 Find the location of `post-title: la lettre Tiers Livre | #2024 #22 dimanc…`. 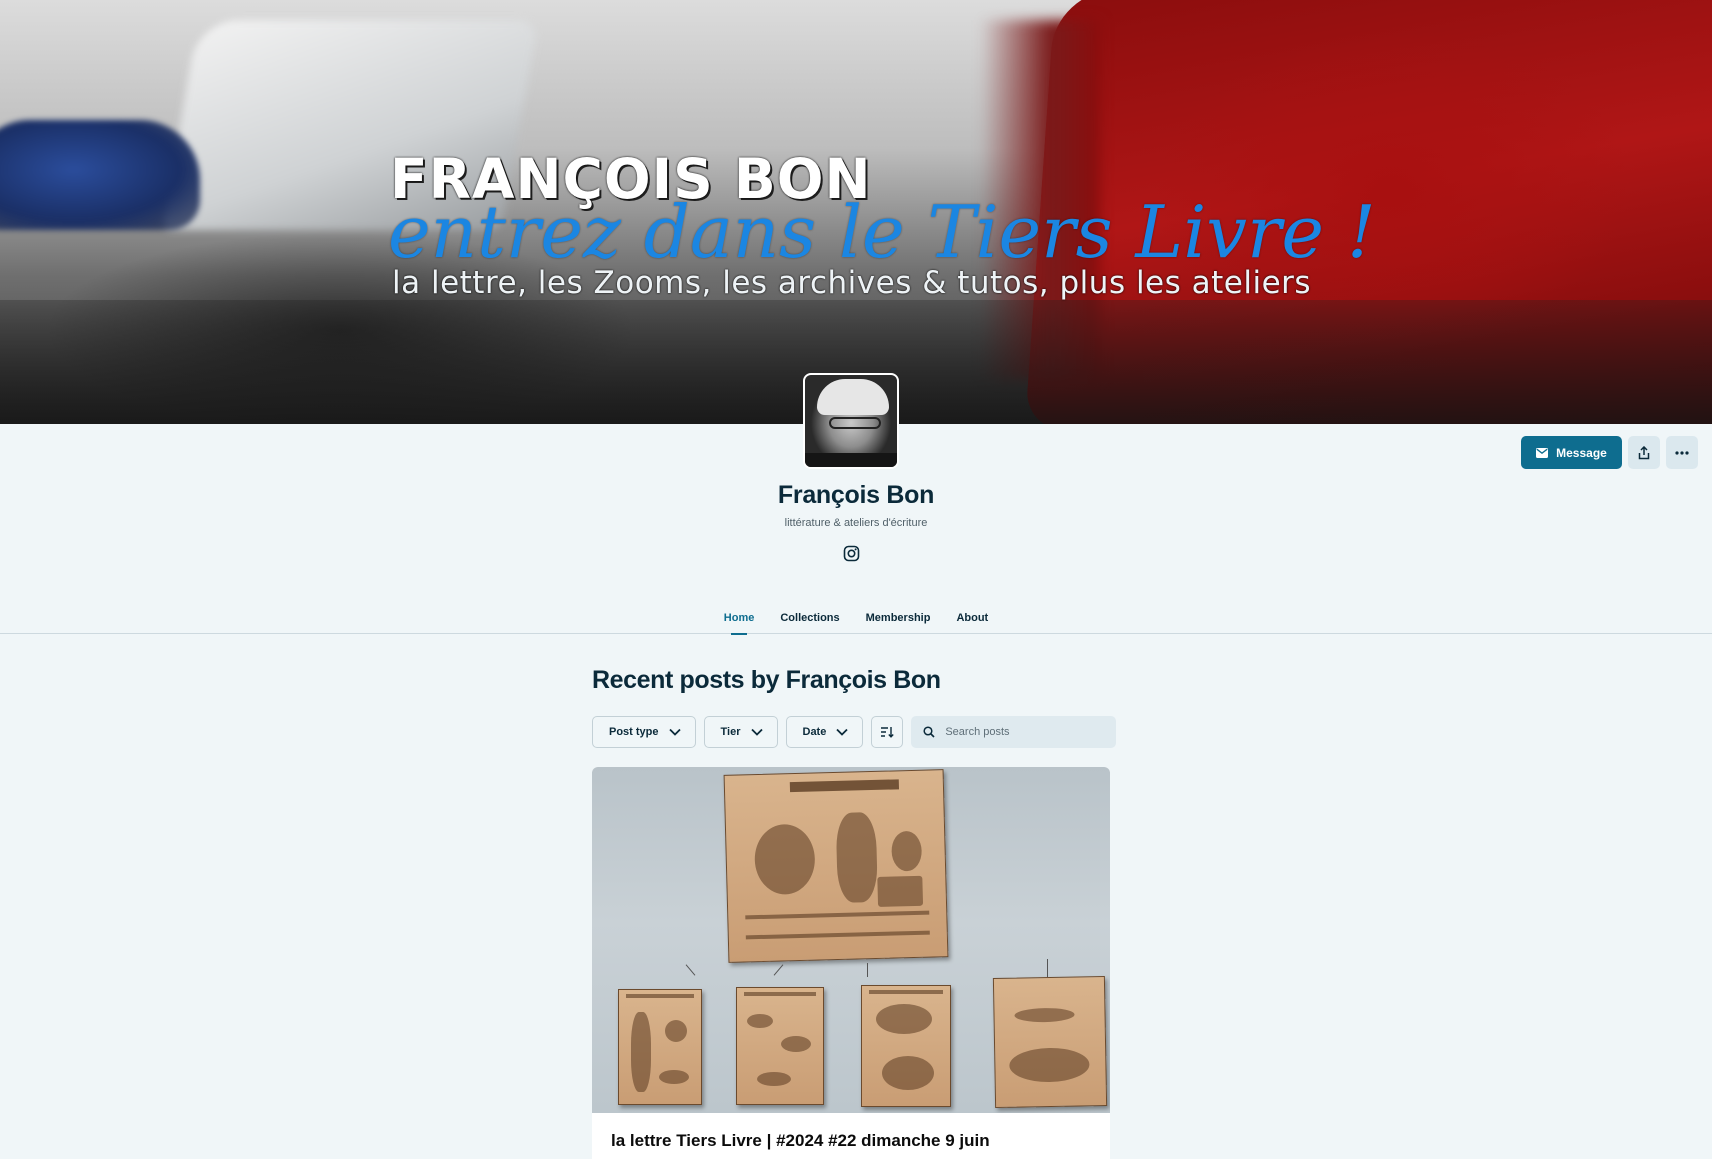

post-title: la lettre Tiers Livre | #2024 #22 dimanc… is located at coordinates (800, 1141).